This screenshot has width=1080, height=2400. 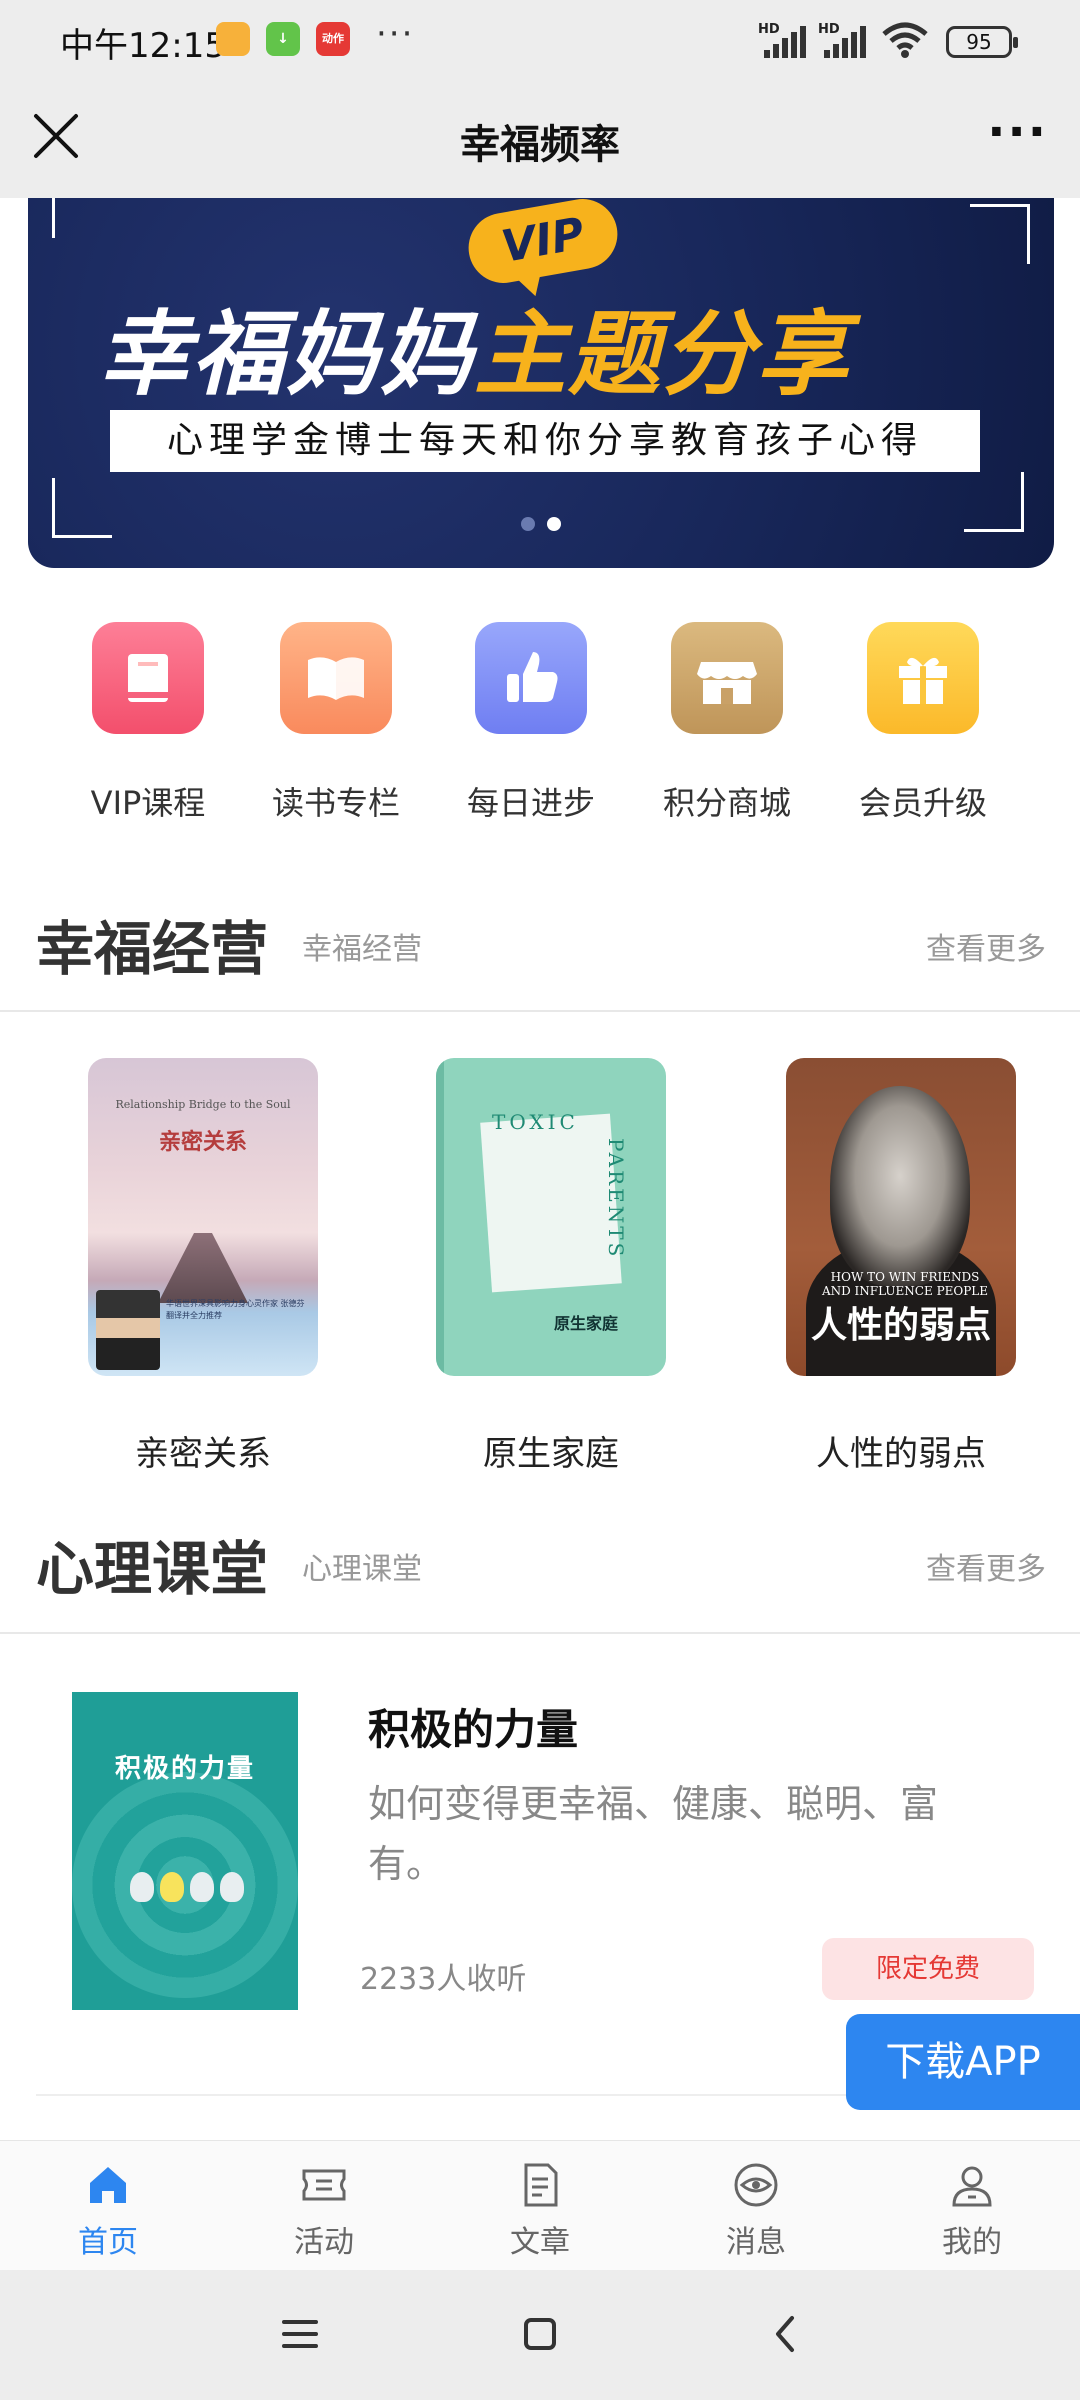 I want to click on course-description: 如何变得更幸福、健康、聪明、富有。, so click(x=653, y=1834).